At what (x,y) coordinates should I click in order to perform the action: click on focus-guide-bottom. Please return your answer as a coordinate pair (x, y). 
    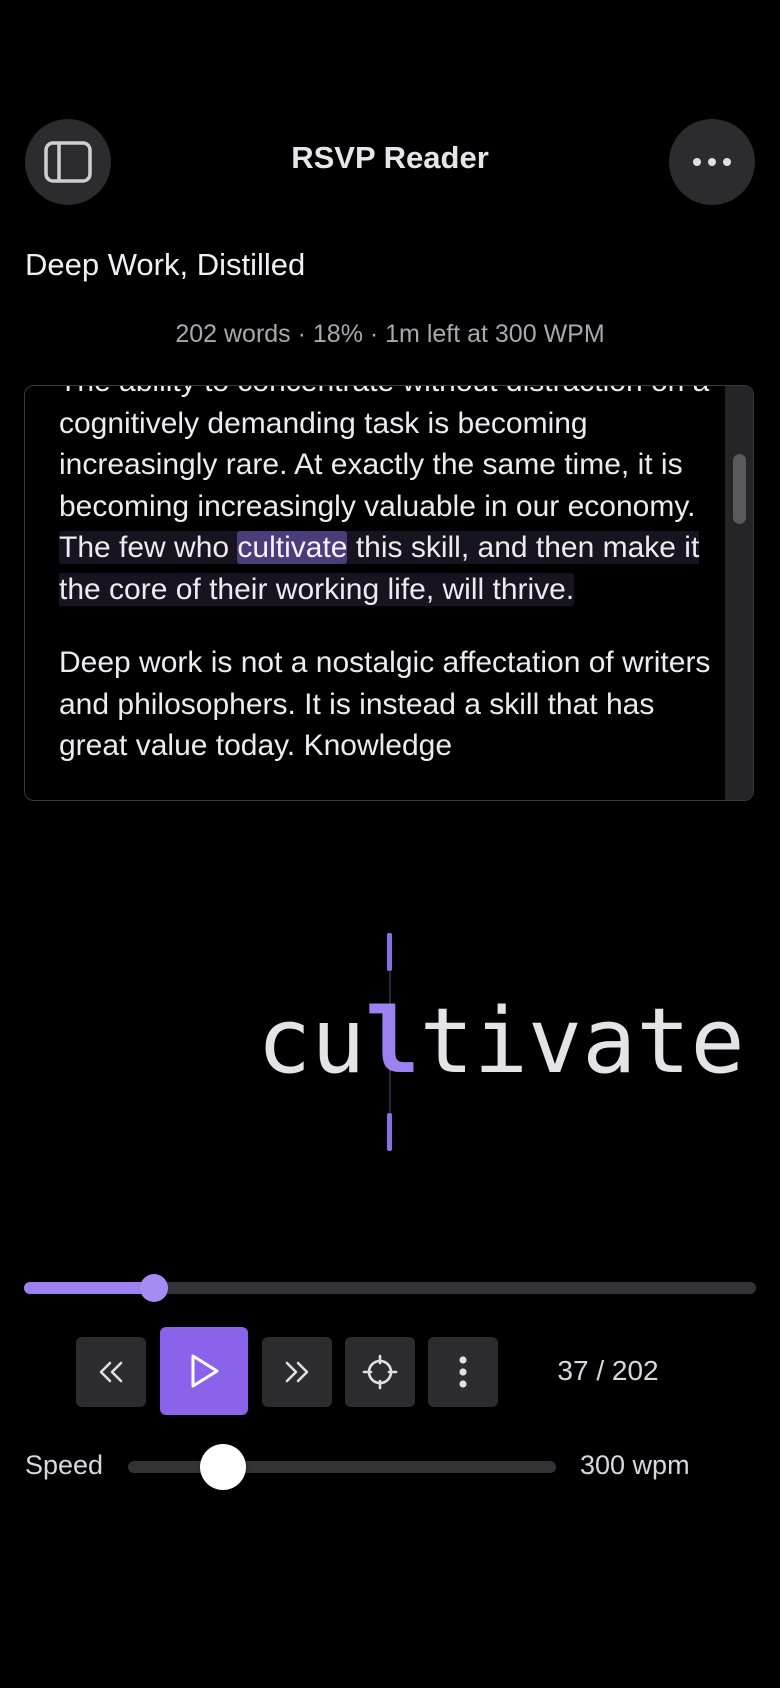
    Looking at the image, I should click on (389, 1132).